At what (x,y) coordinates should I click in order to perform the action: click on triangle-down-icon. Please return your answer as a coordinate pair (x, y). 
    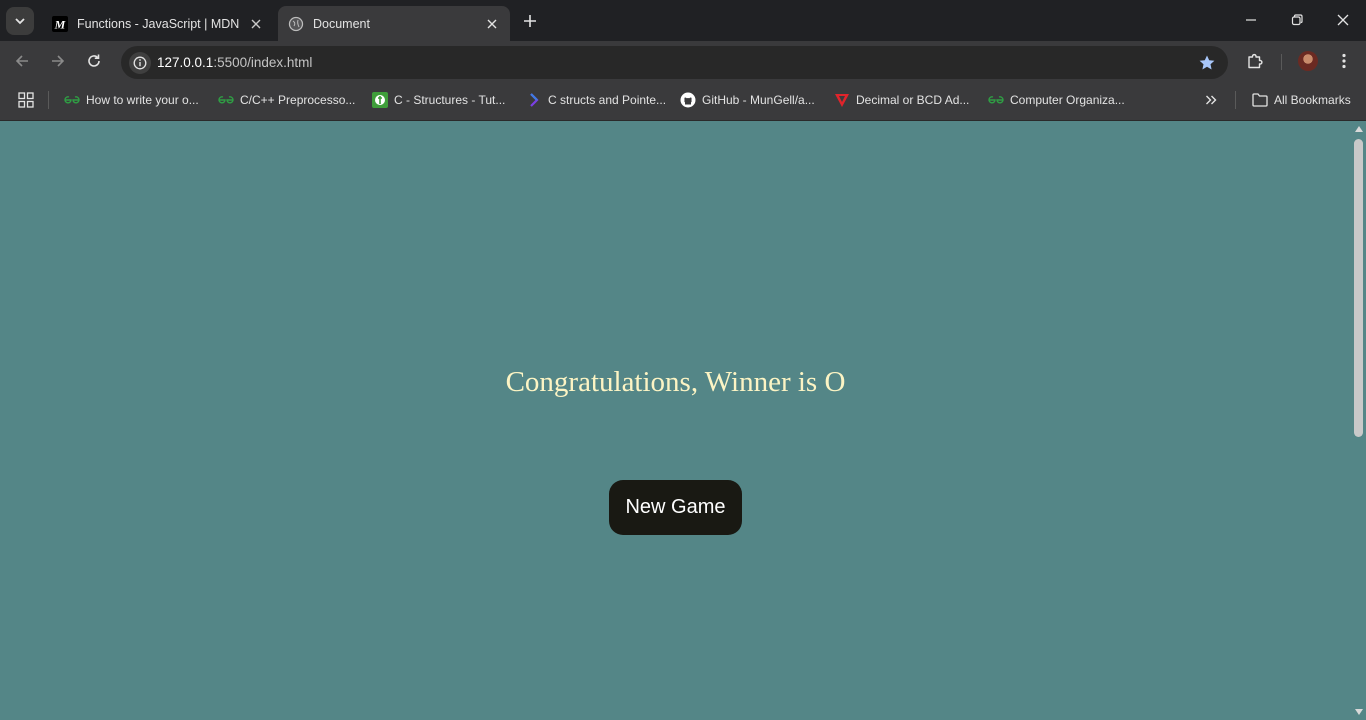
    Looking at the image, I should click on (1358, 712).